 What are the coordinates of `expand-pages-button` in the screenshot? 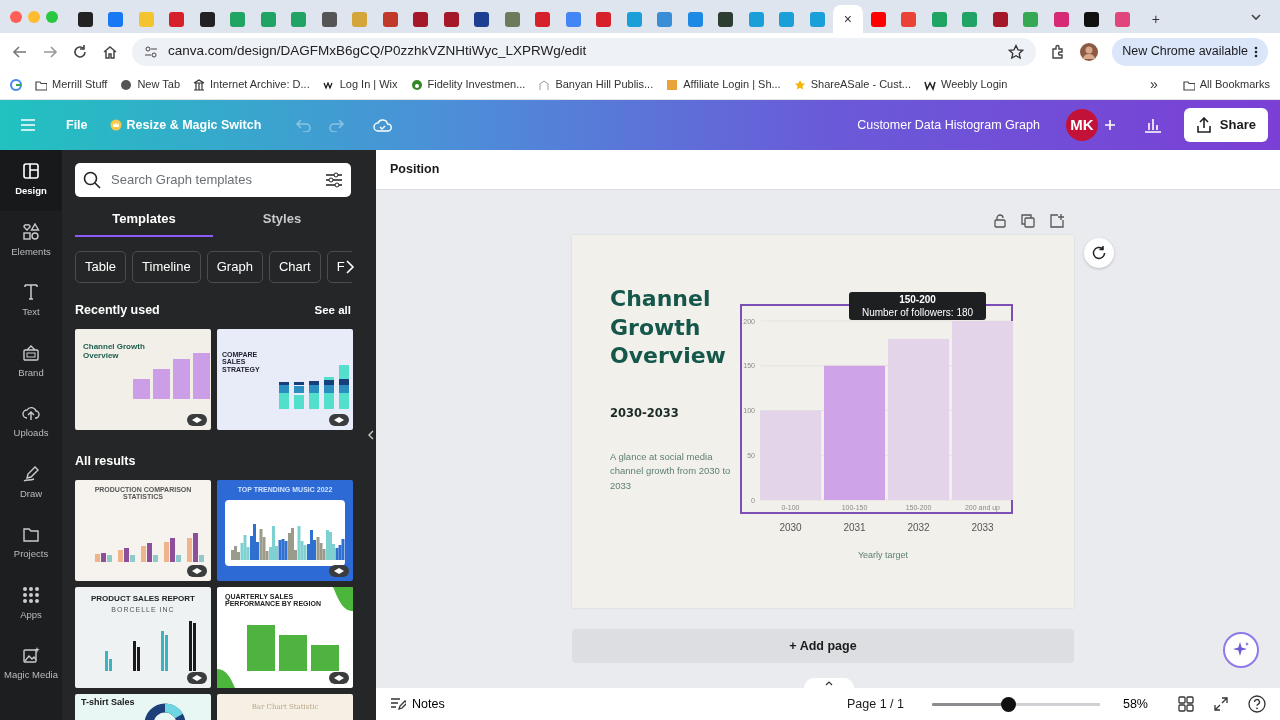 It's located at (829, 683).